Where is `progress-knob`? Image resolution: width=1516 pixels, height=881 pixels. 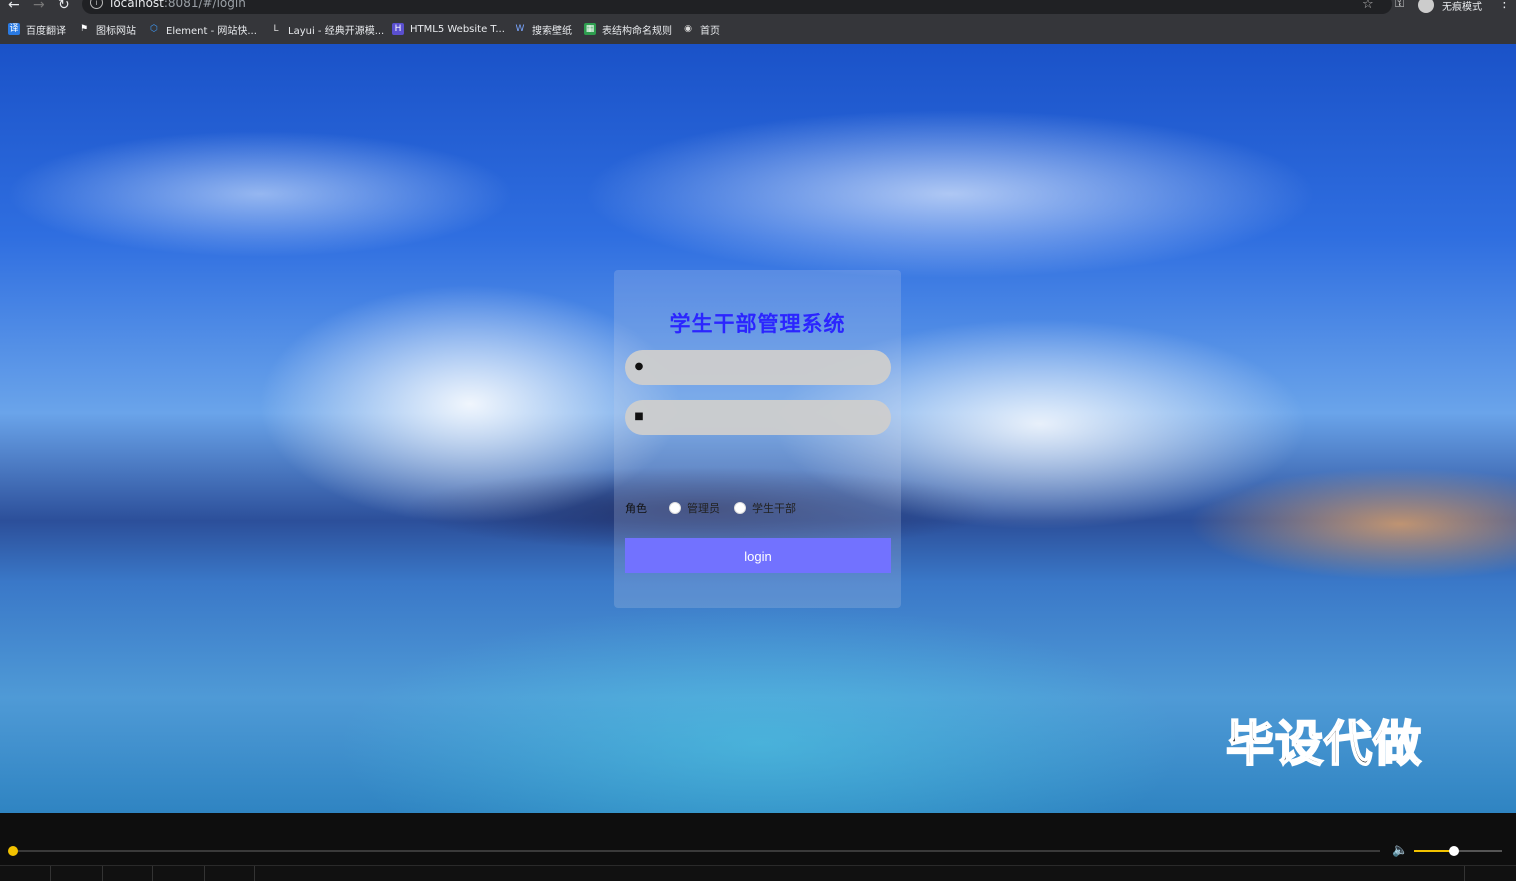 progress-knob is located at coordinates (13, 851).